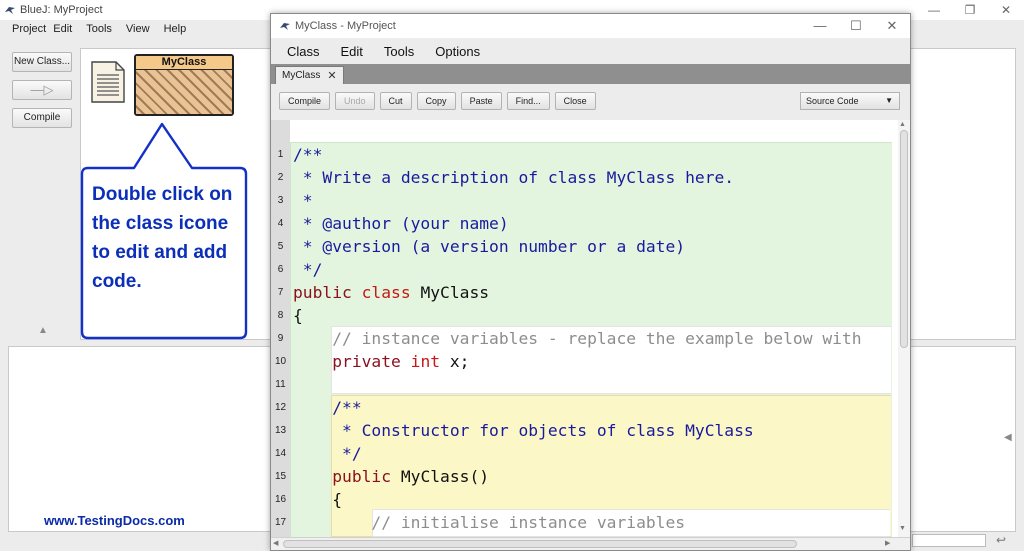 This screenshot has width=1024, height=551. Describe the element at coordinates (489, 246) in the screenshot. I see `code-text: * @version (a version number or a date)` at that location.